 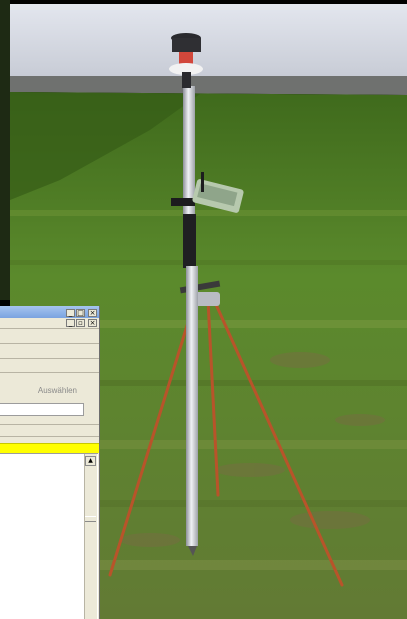 I want to click on pole-lower, so click(x=192, y=406).